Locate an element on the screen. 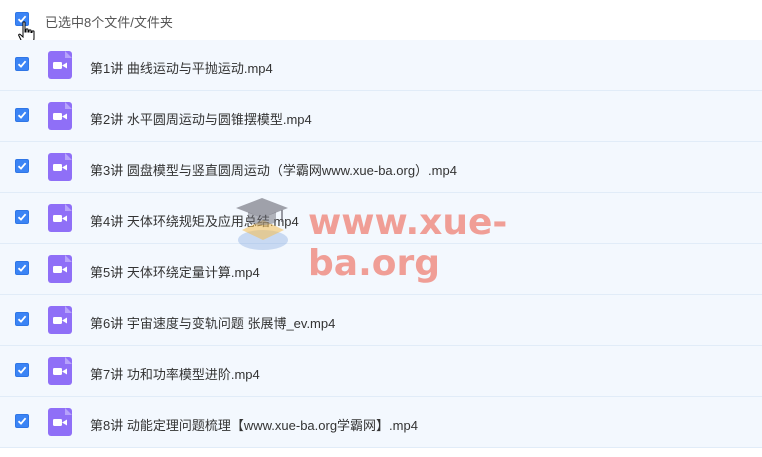 The width and height of the screenshot is (762, 457). file-name: 第5讲 天体环绕定量计算.mp4 is located at coordinates (175, 271).